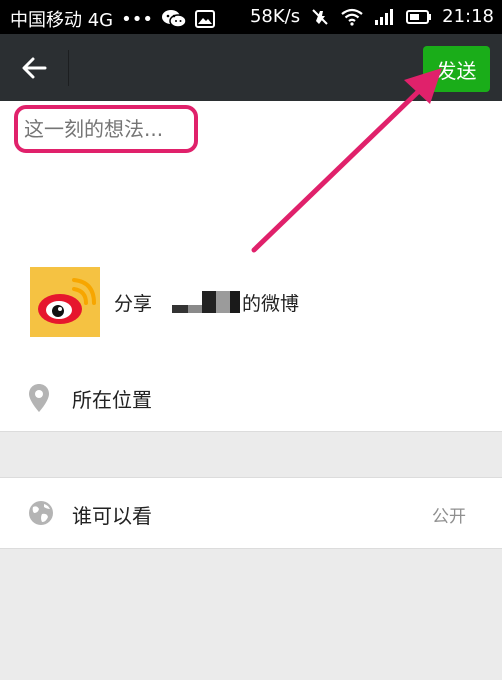 This screenshot has width=502, height=680. I want to click on back-button, so click(34, 68).